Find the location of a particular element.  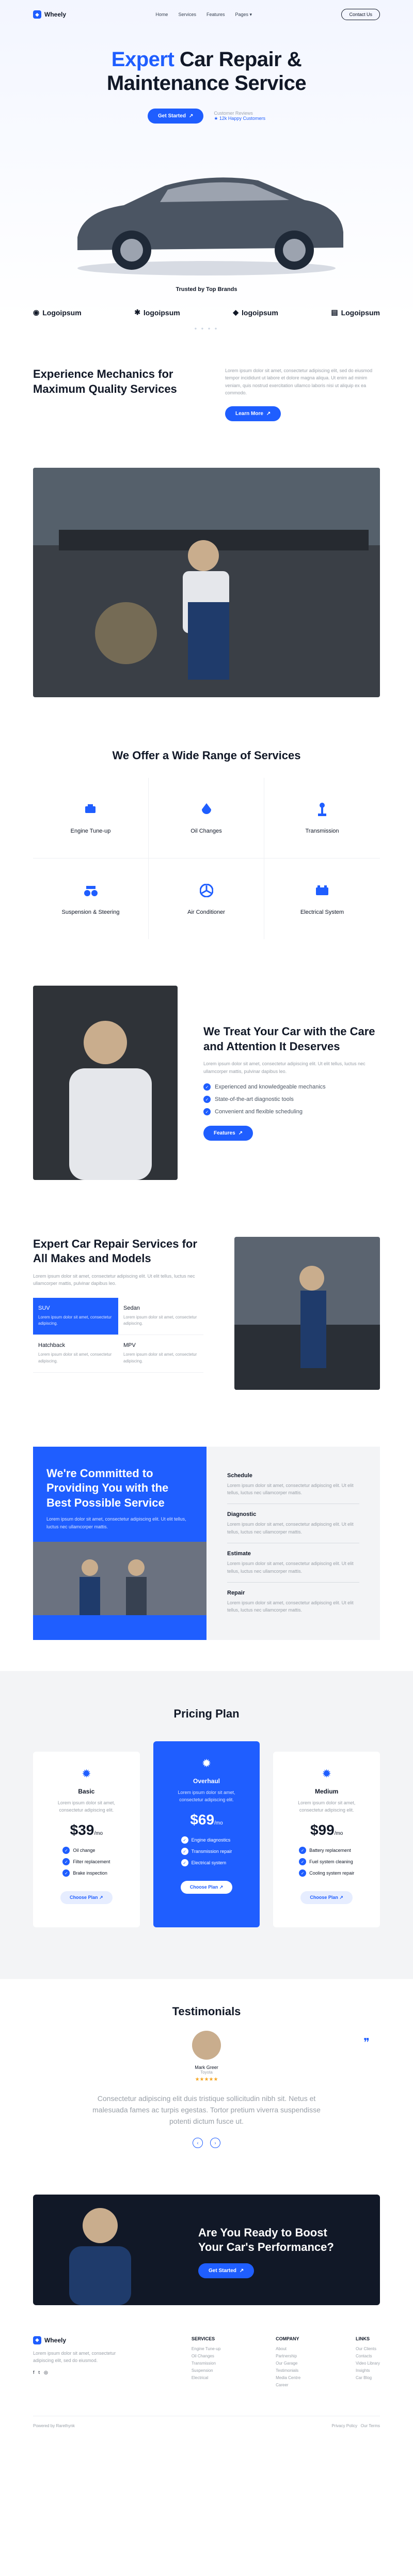

checklist-item: ✓ Convenient and flexible scheduling is located at coordinates (291, 1112).